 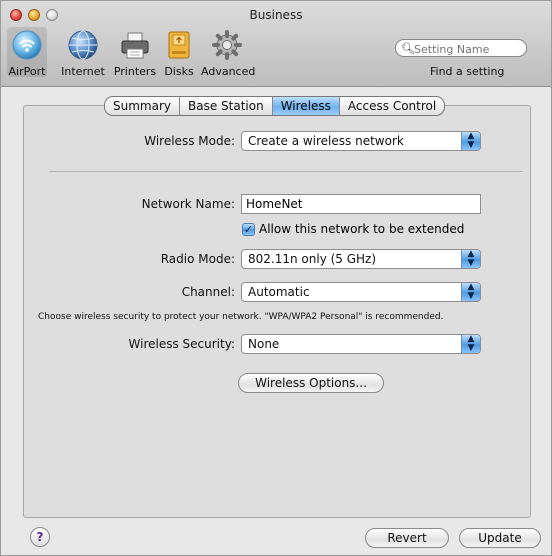 What do you see at coordinates (468, 49) in the screenshot?
I see `search-input` at bounding box center [468, 49].